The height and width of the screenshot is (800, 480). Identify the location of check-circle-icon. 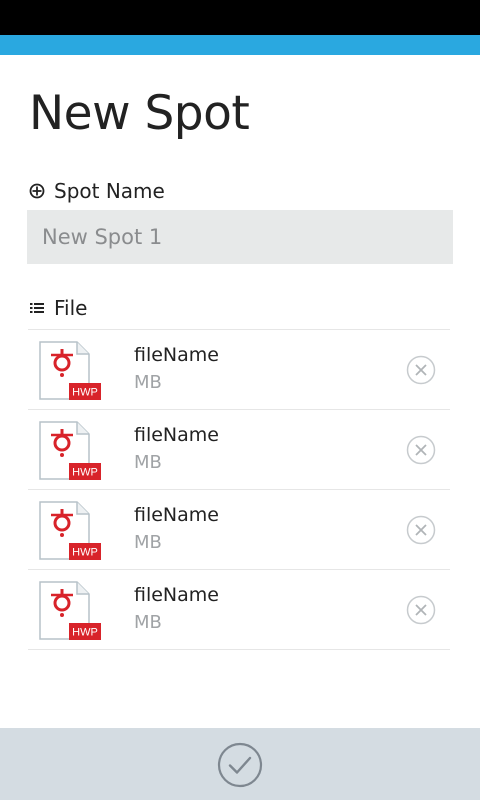
(240, 765).